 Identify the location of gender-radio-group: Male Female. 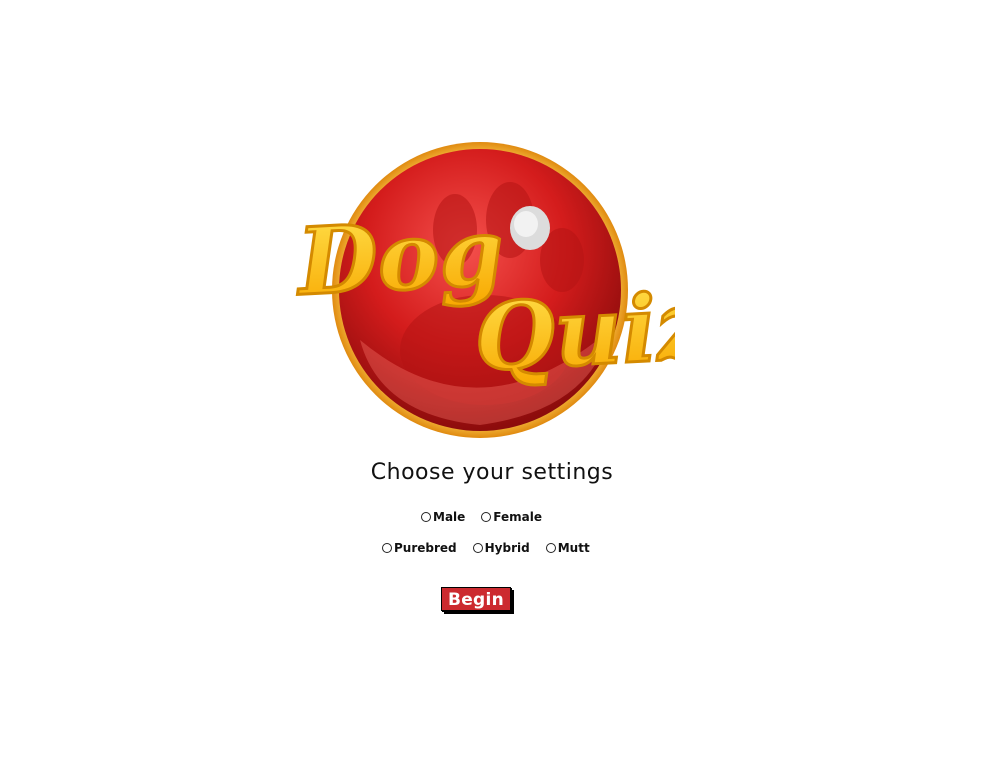
(481, 517).